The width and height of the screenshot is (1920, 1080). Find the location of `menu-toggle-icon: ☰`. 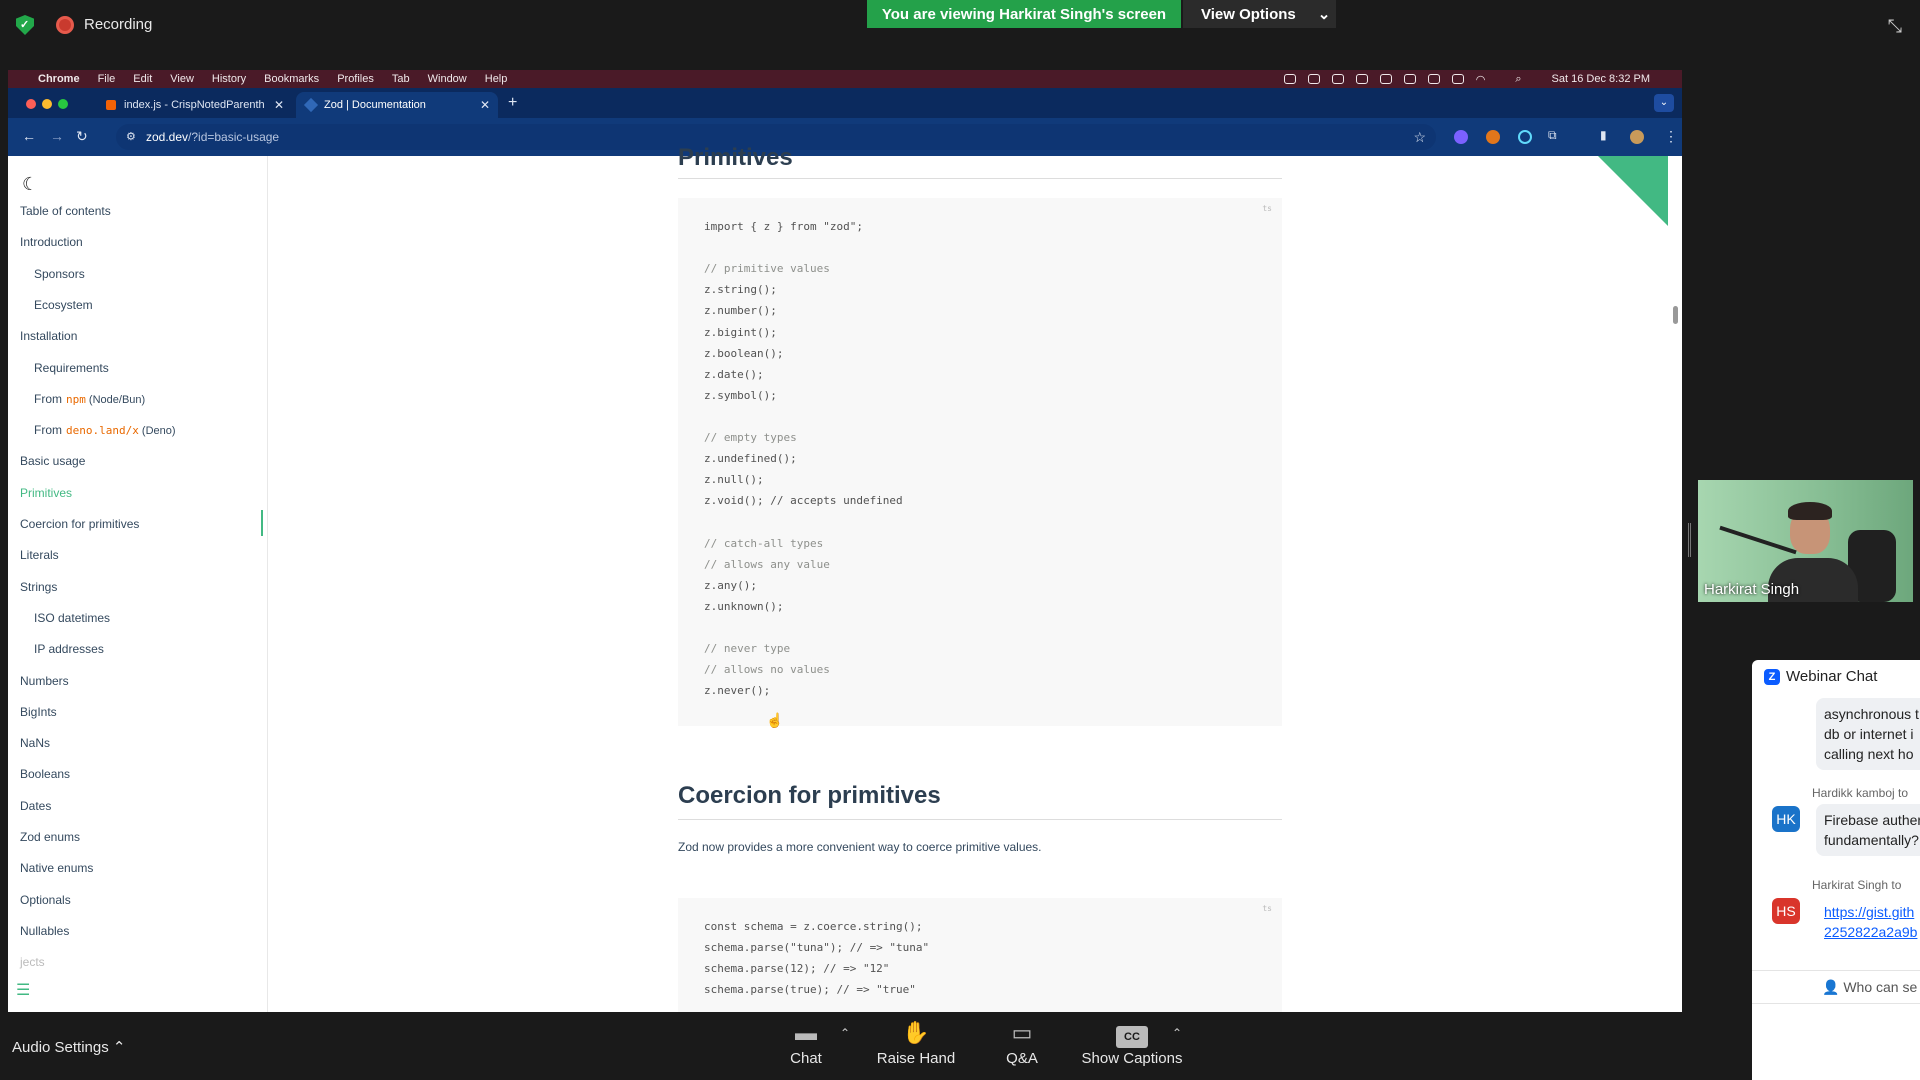

menu-toggle-icon: ☰ is located at coordinates (23, 990).